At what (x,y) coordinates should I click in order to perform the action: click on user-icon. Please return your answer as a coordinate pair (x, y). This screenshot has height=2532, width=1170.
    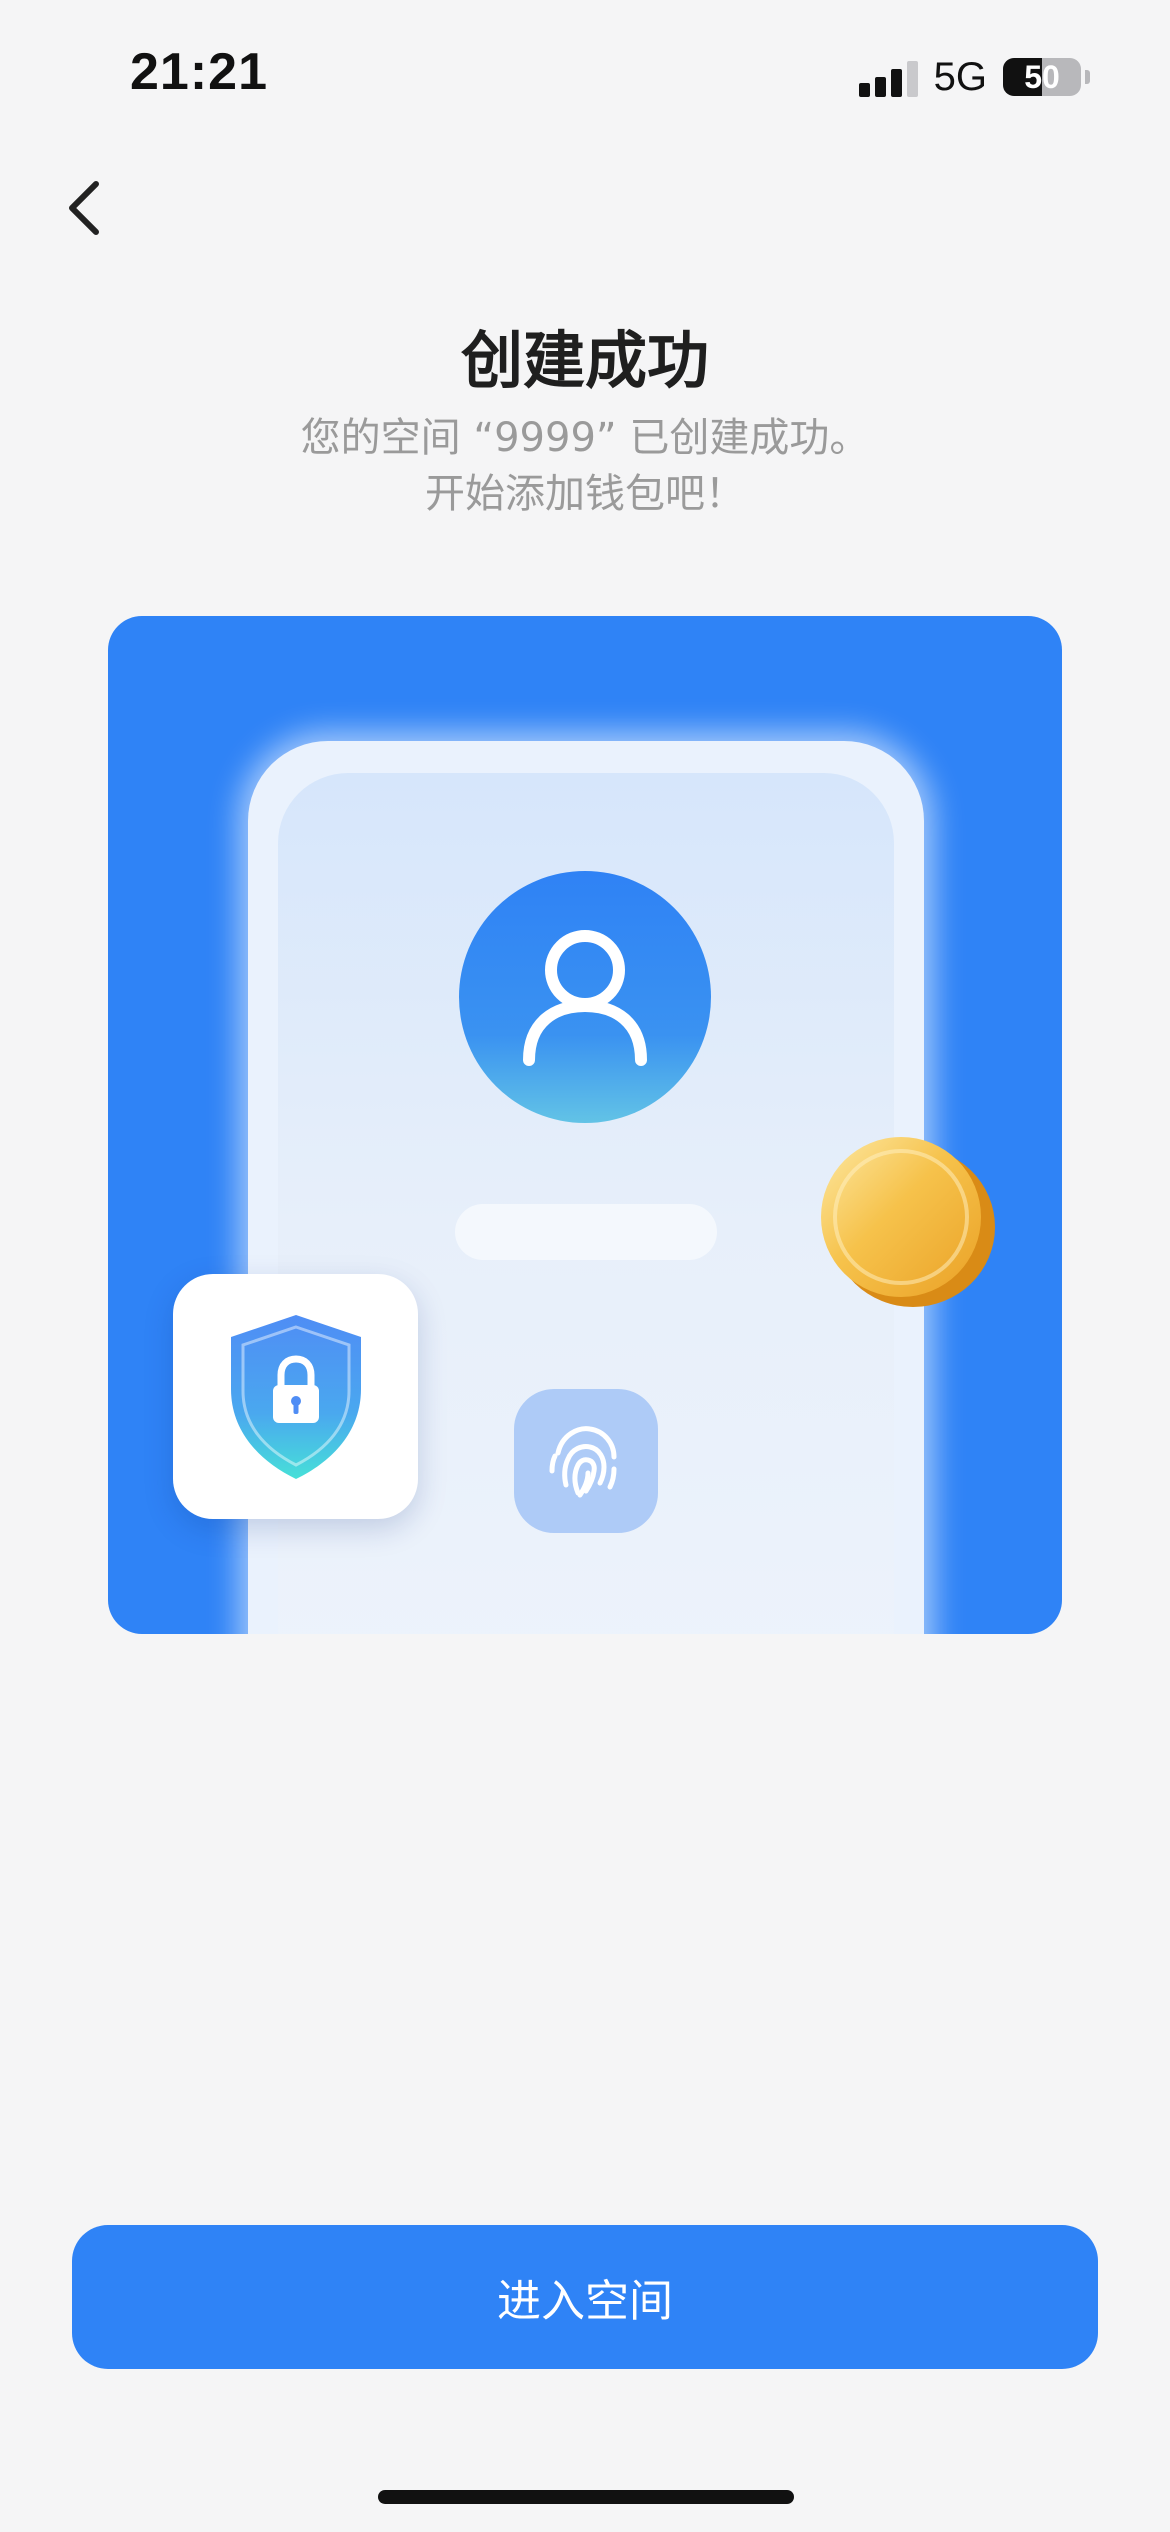
    Looking at the image, I should click on (585, 998).